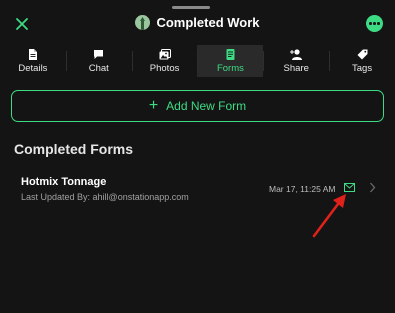 The image size is (395, 313). Describe the element at coordinates (374, 23) in the screenshot. I see `more-options-button` at that location.